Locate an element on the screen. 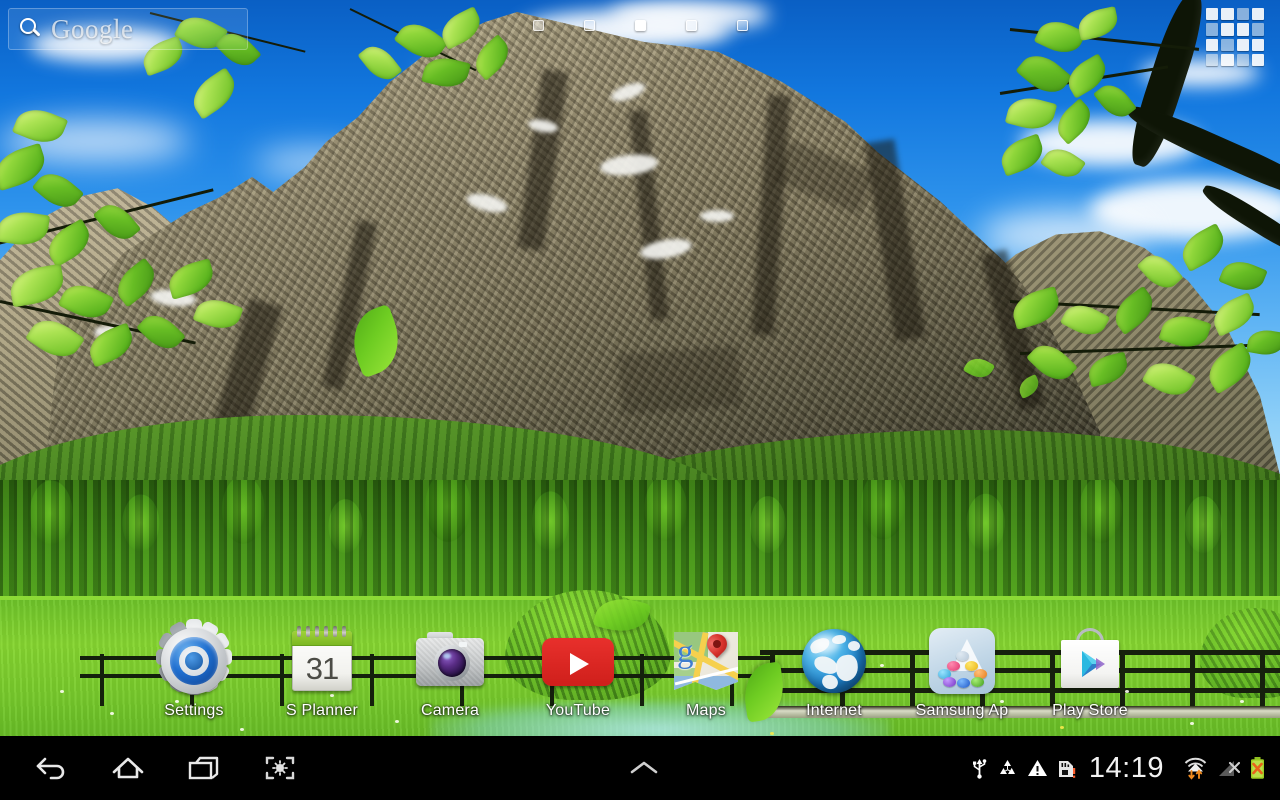 The image size is (1280, 800). app-label: Maps is located at coordinates (706, 710).